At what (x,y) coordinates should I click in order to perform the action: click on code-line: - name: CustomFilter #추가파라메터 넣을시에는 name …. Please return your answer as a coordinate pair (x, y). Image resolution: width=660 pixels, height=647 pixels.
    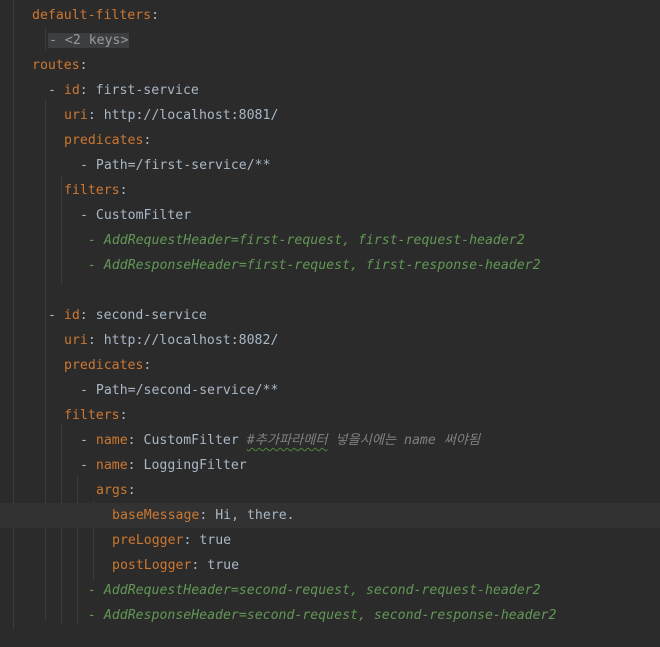
    Looking at the image, I should click on (330, 440).